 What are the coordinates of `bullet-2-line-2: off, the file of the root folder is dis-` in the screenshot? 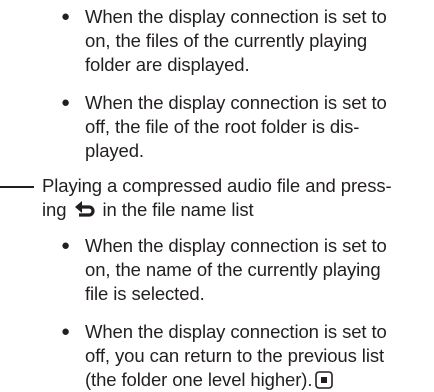 It's located at (222, 126).